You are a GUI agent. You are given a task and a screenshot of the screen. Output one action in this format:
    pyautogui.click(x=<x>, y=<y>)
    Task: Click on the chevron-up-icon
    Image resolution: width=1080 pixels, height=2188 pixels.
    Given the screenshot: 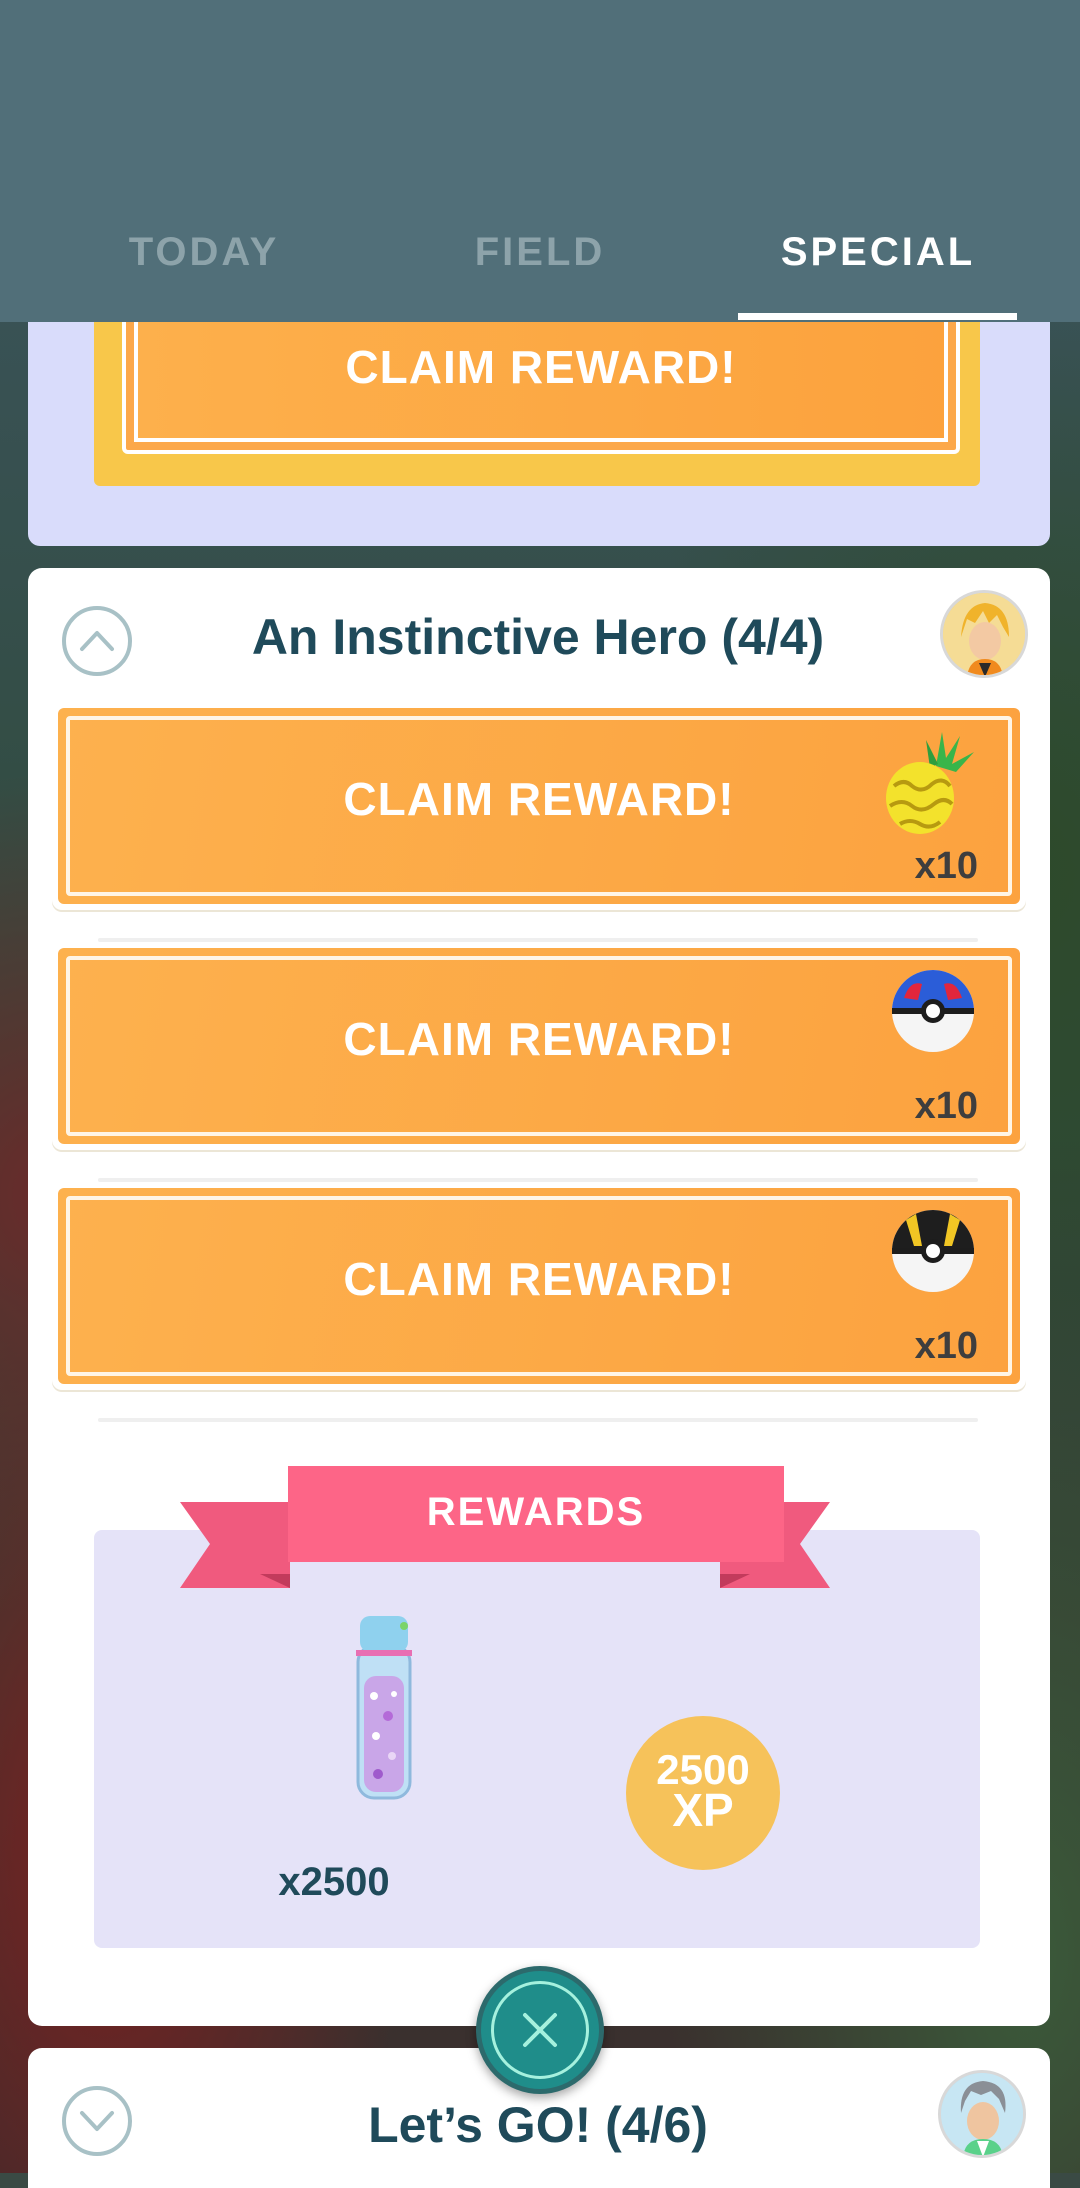 What is the action you would take?
    pyautogui.click(x=97, y=641)
    